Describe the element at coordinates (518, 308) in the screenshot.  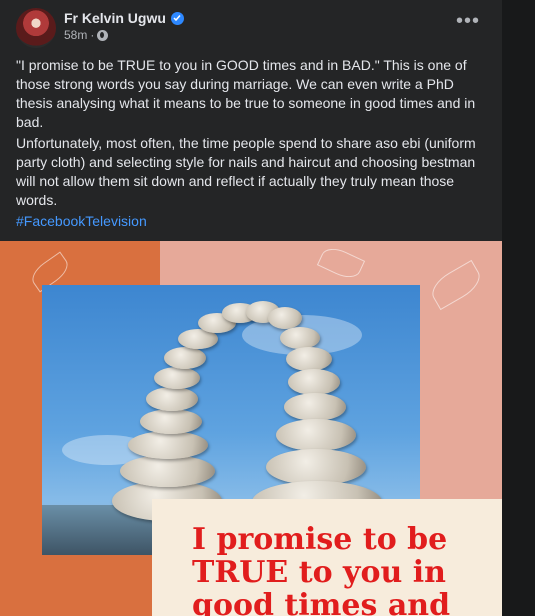
I see `feed-background` at that location.